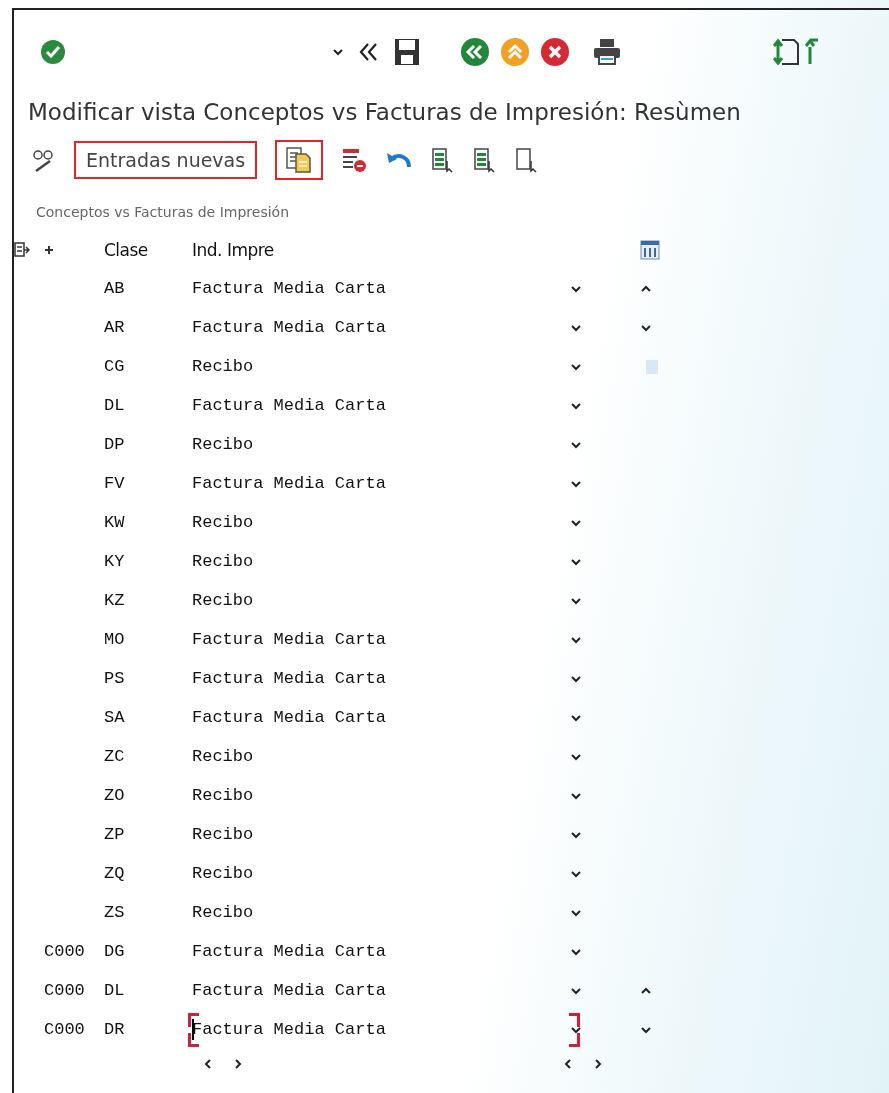  I want to click on table-cell: ZQ, so click(114, 873).